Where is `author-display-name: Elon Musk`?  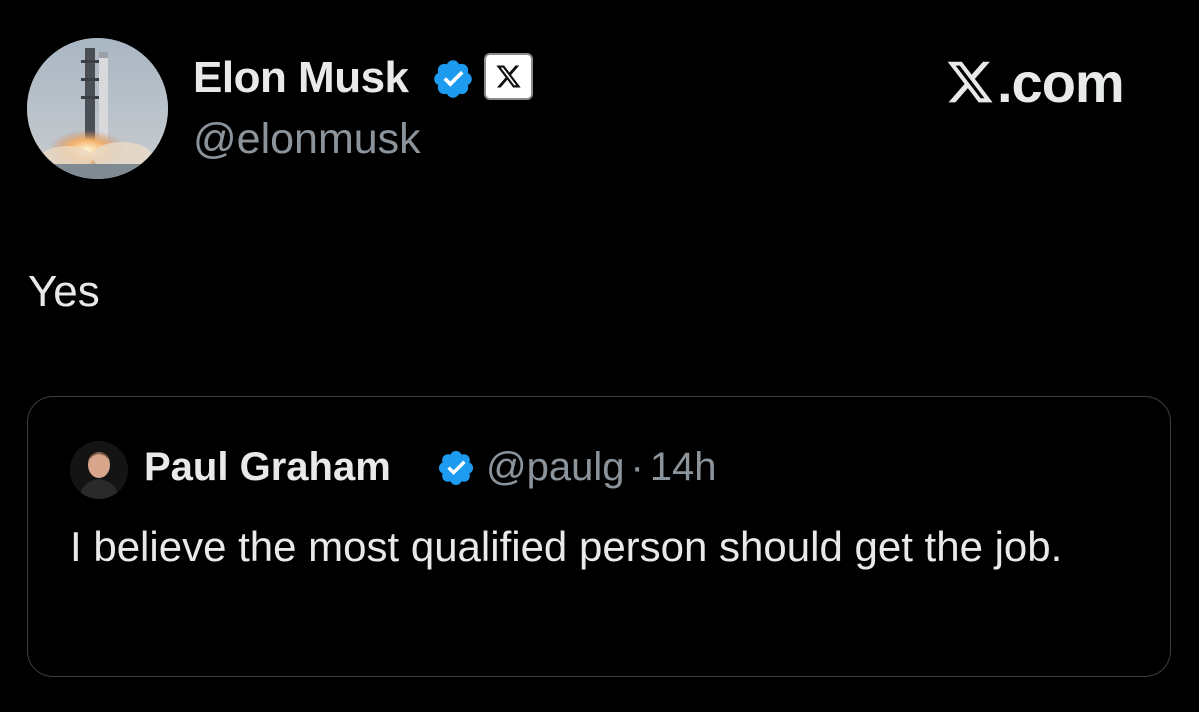 author-display-name: Elon Musk is located at coordinates (301, 78).